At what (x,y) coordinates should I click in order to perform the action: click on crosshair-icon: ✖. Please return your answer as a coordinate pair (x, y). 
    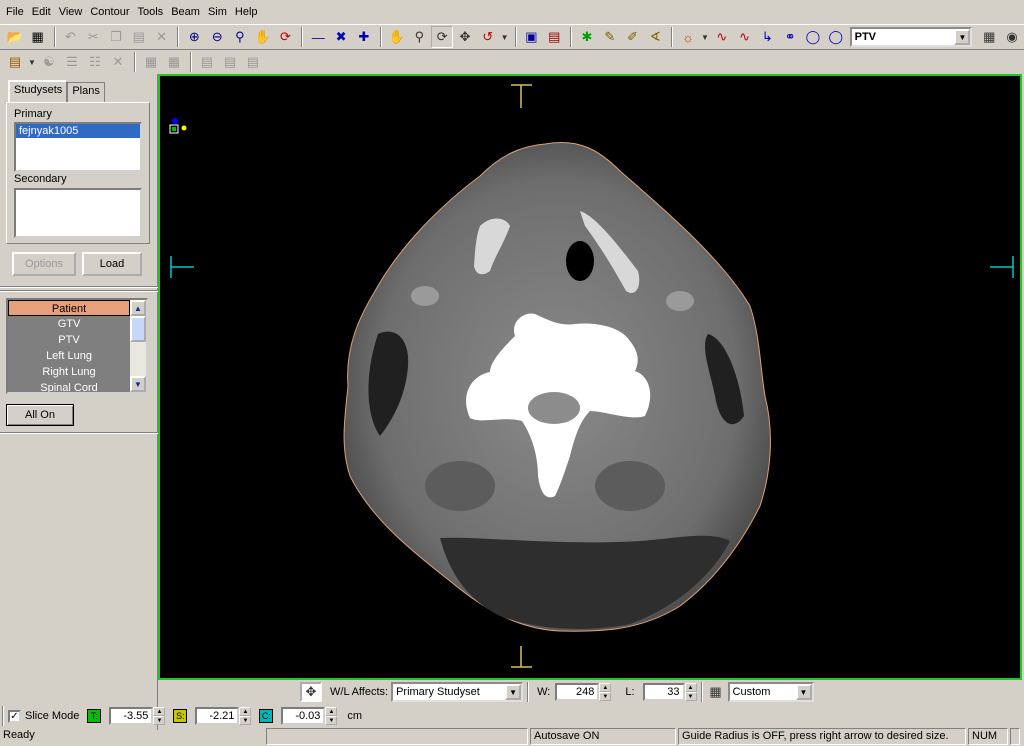
    Looking at the image, I should click on (341, 37).